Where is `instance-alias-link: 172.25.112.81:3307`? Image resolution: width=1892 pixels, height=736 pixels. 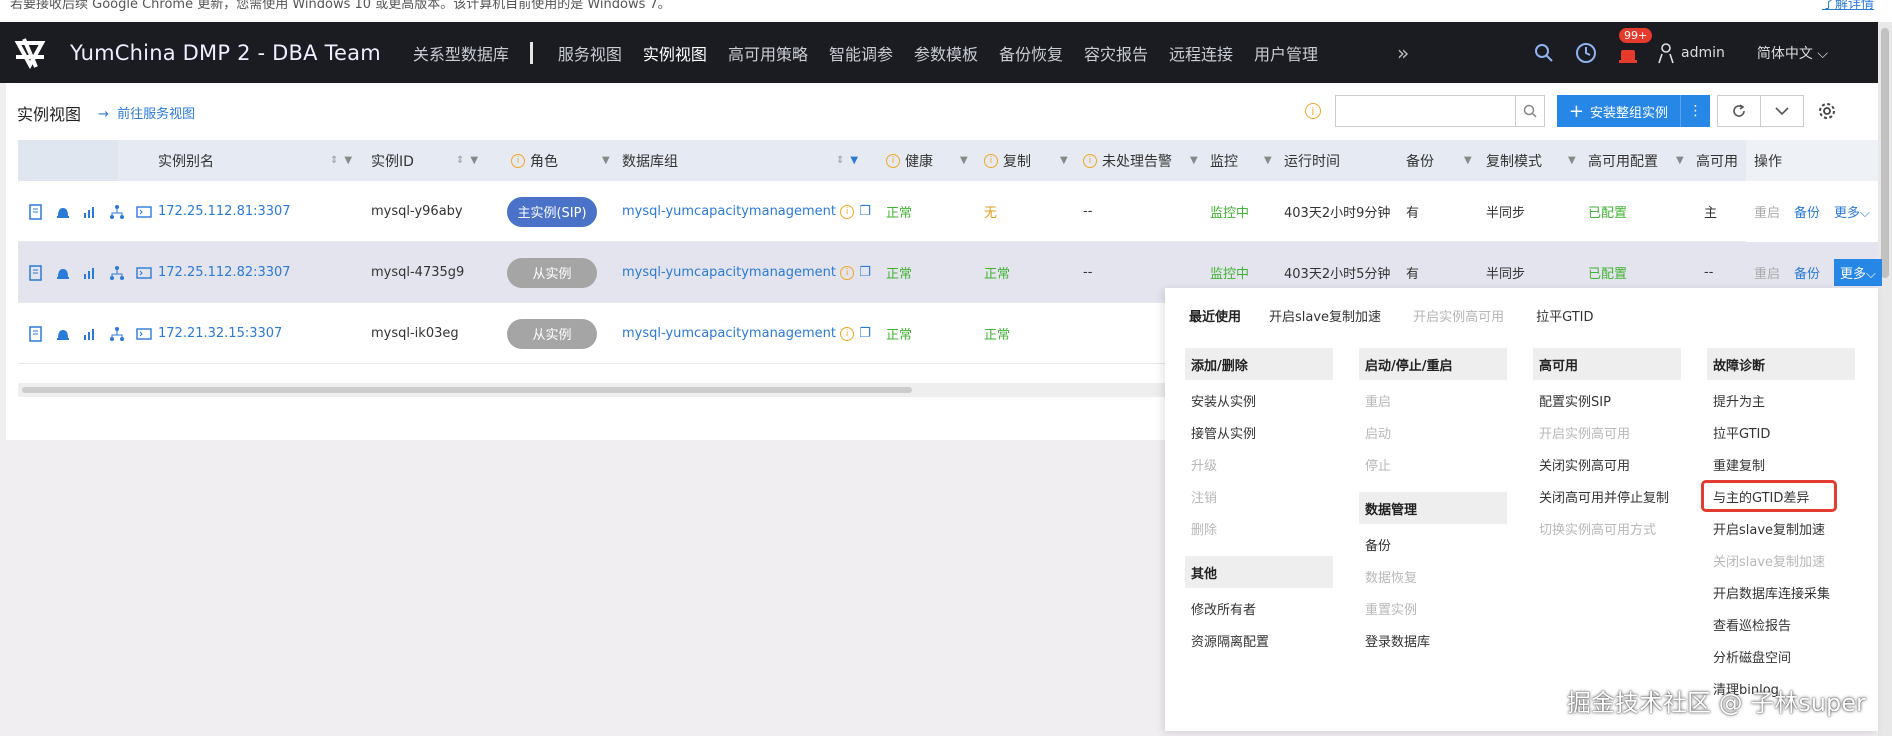
instance-alias-link: 172.25.112.81:3307 is located at coordinates (224, 211).